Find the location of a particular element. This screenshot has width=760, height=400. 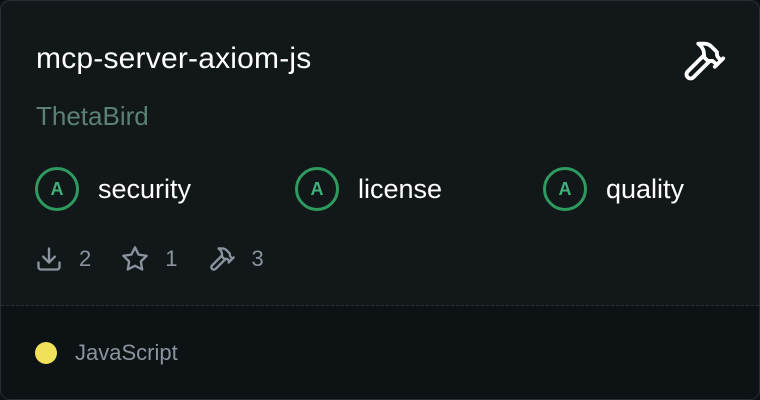

downloads-count: 2 is located at coordinates (85, 258).